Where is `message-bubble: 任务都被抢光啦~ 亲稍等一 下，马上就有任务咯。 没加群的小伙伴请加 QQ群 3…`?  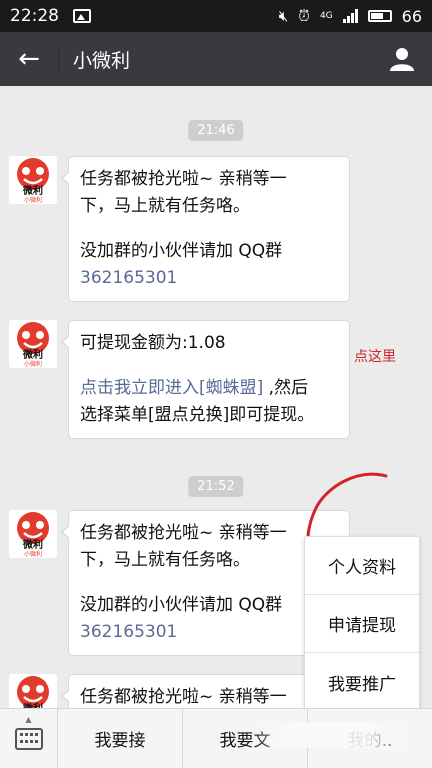 message-bubble: 任务都被抢光啦~ 亲稍等一 下，马上就有任务咯。 没加群的小伙伴请加 QQ群 3… is located at coordinates (205, 229).